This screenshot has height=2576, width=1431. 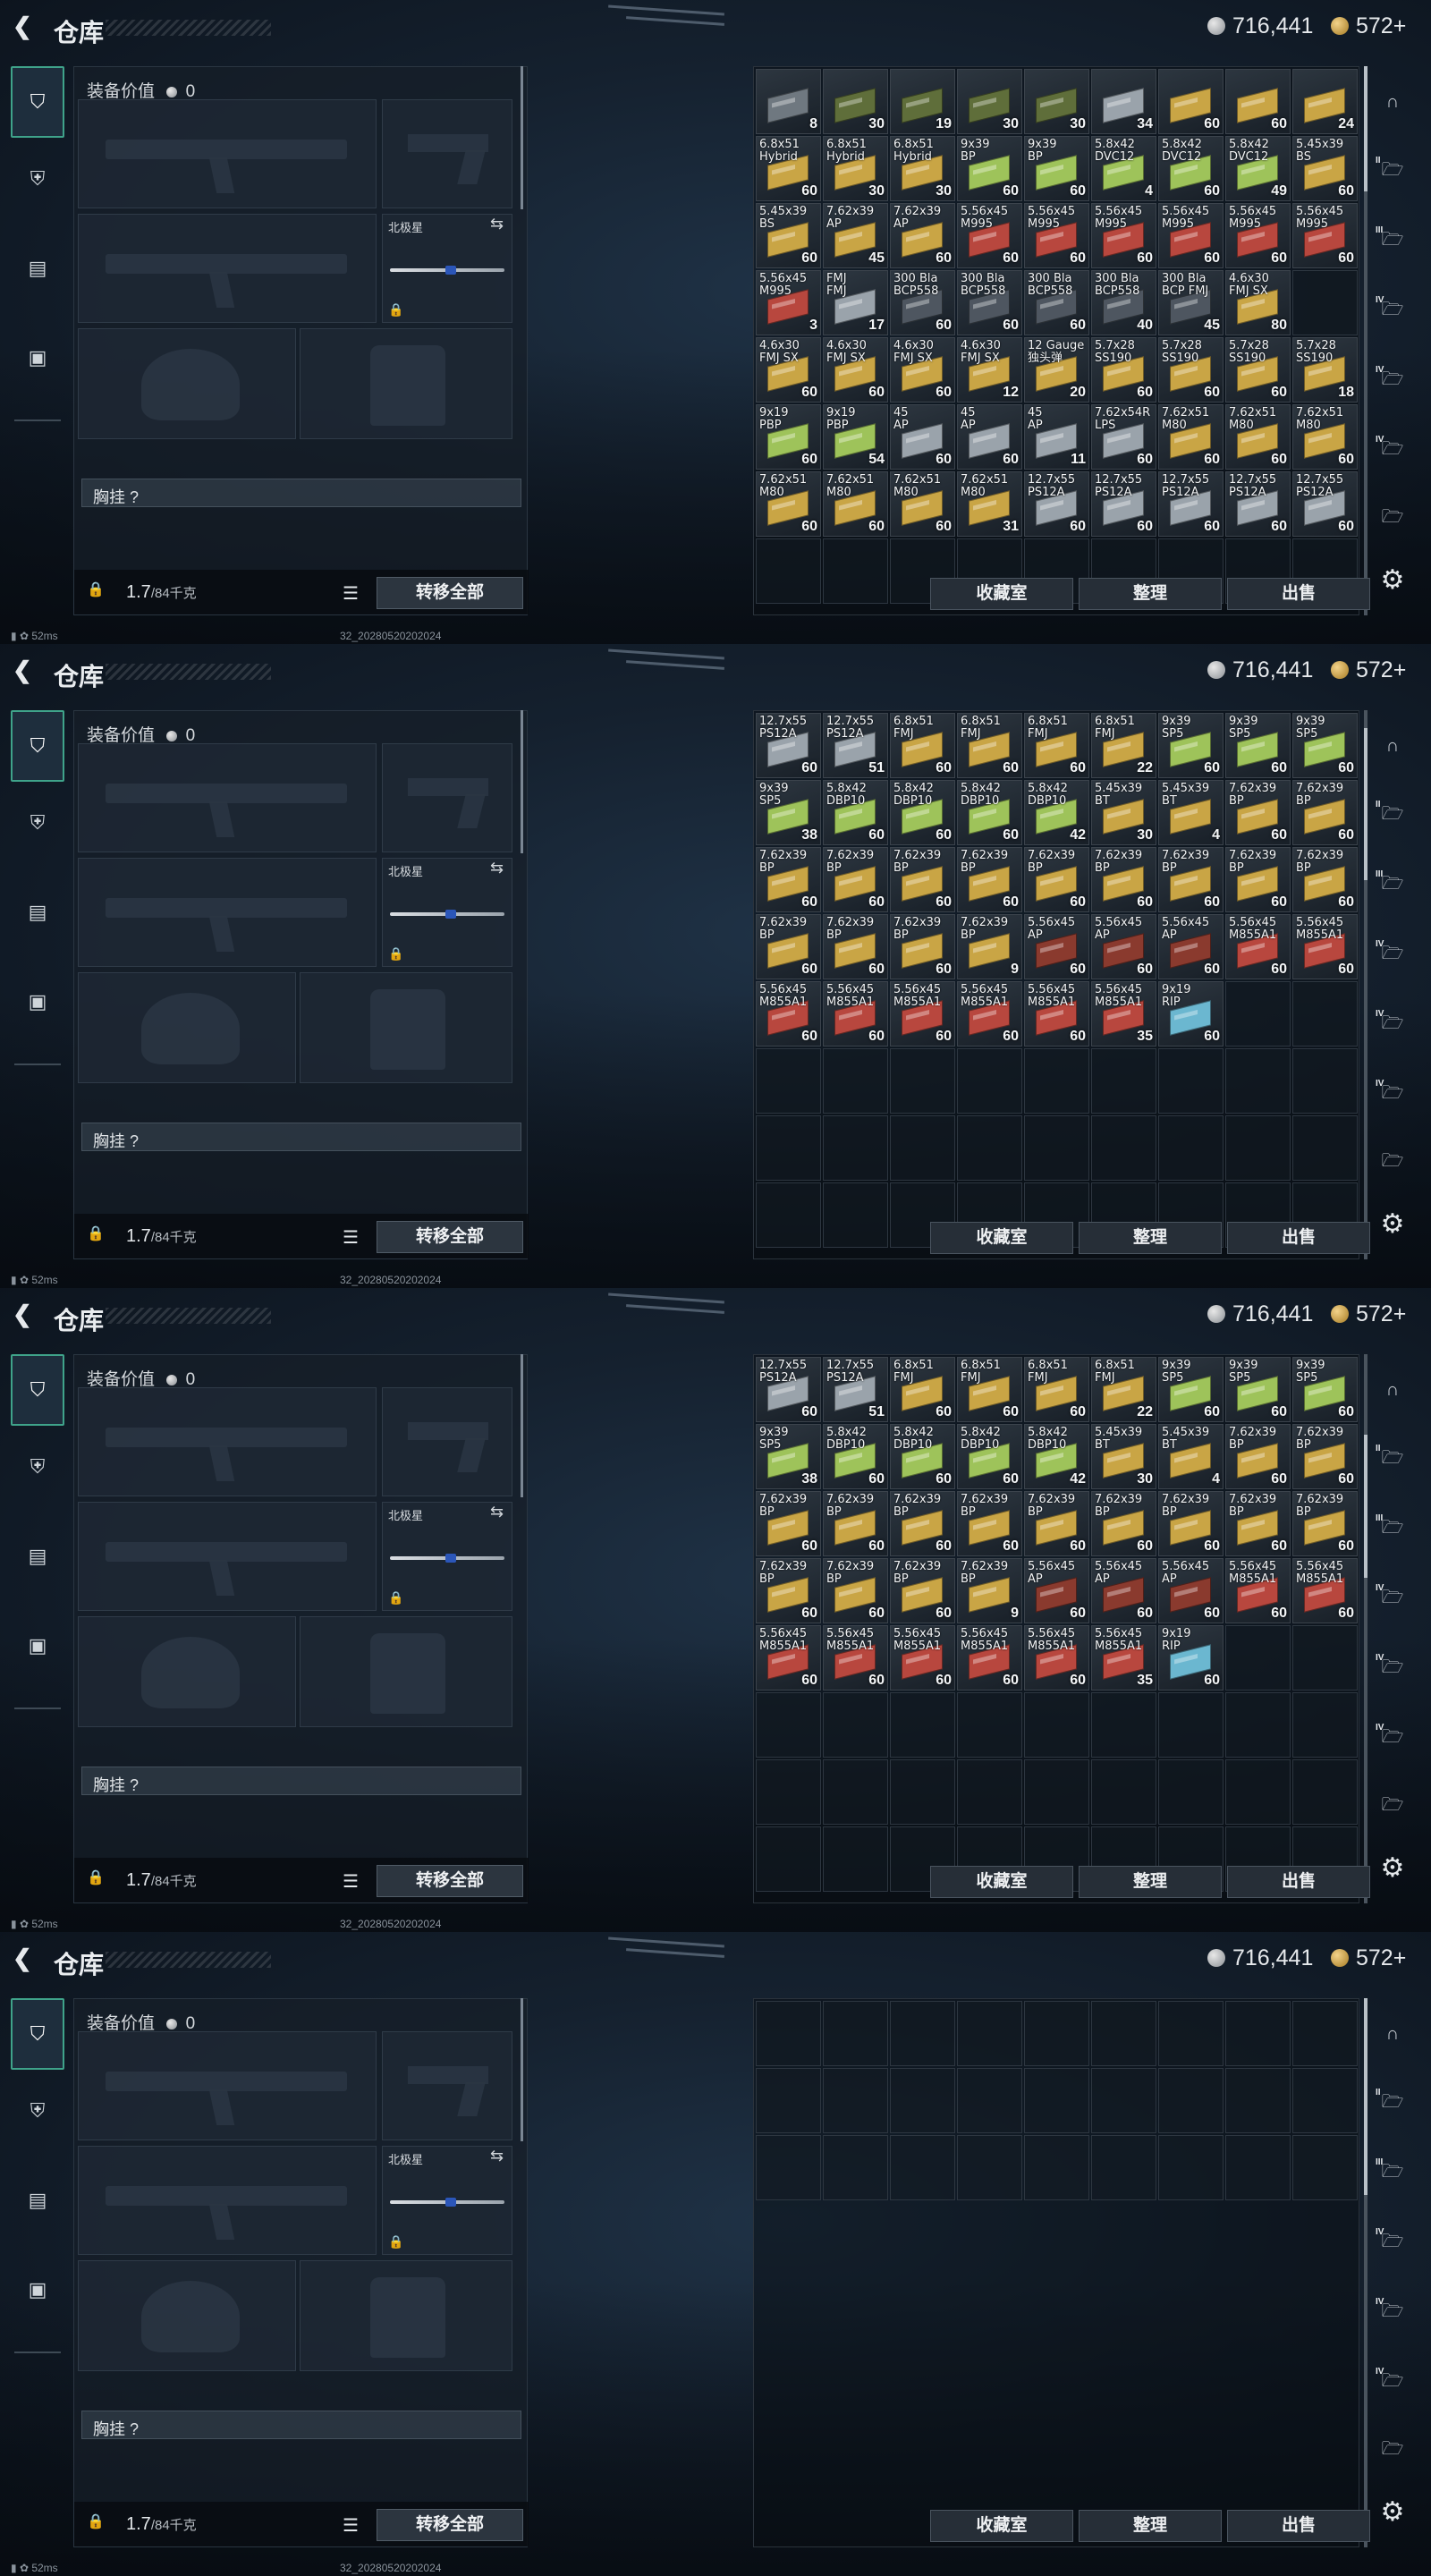 I want to click on ammo-item: 6.8x51 FMJ 22, so click(x=1124, y=745).